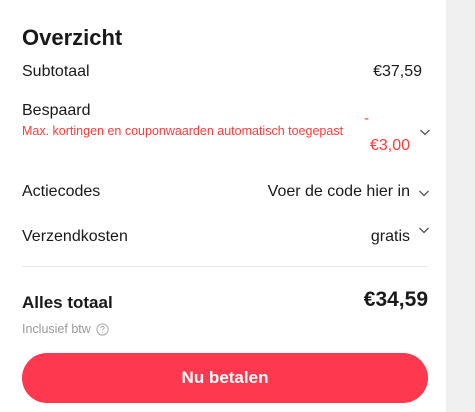  What do you see at coordinates (225, 266) in the screenshot?
I see `divider` at bounding box center [225, 266].